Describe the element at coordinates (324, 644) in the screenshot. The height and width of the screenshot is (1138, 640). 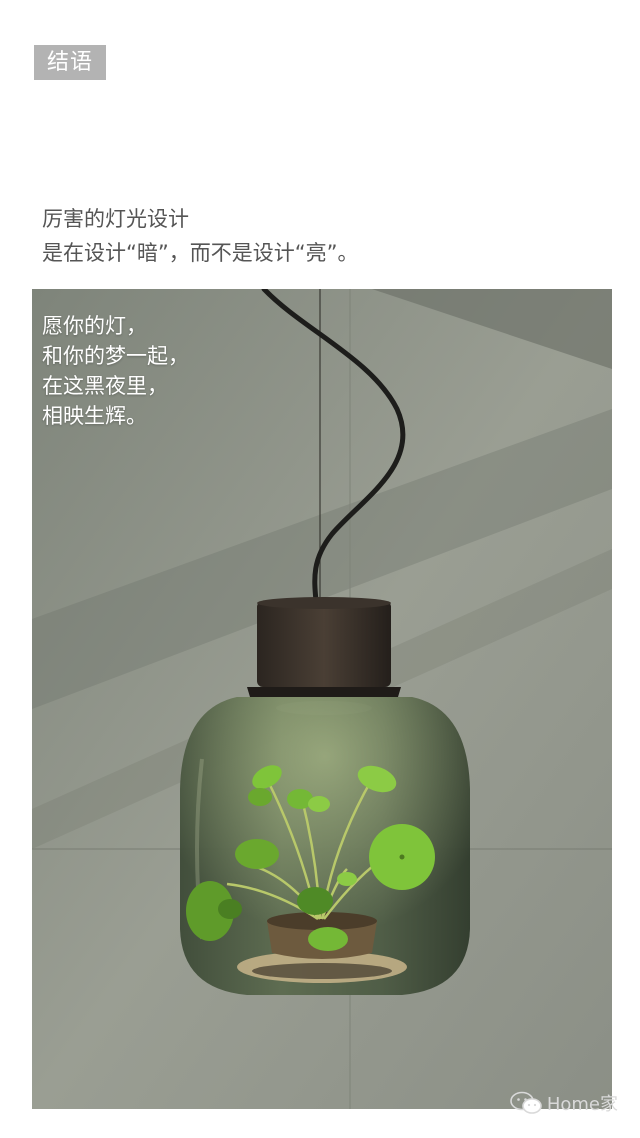
I see `lamp-cap` at that location.